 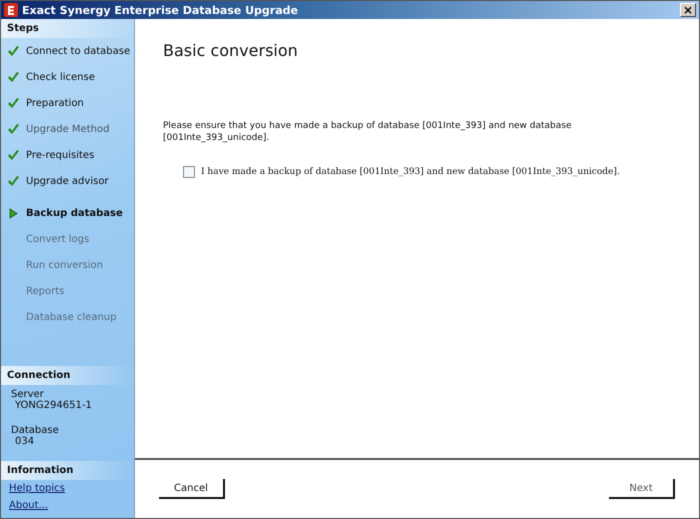 I want to click on step-label: Preparation, so click(x=55, y=103).